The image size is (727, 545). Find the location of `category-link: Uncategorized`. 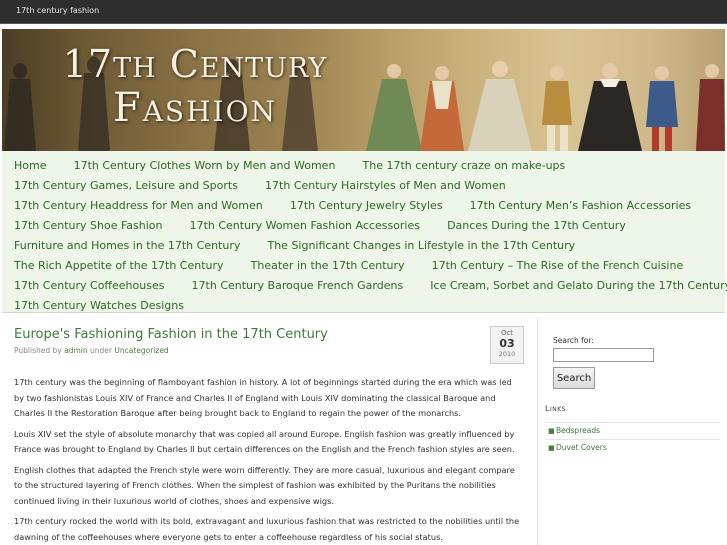

category-link: Uncategorized is located at coordinates (141, 350).